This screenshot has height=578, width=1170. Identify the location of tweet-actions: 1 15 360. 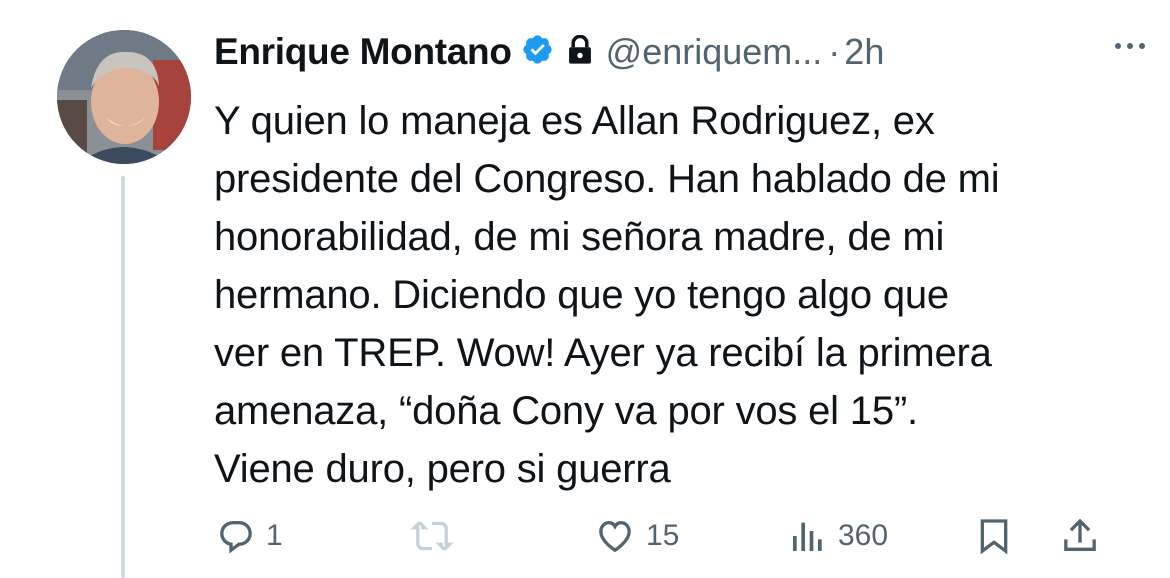
(664, 536).